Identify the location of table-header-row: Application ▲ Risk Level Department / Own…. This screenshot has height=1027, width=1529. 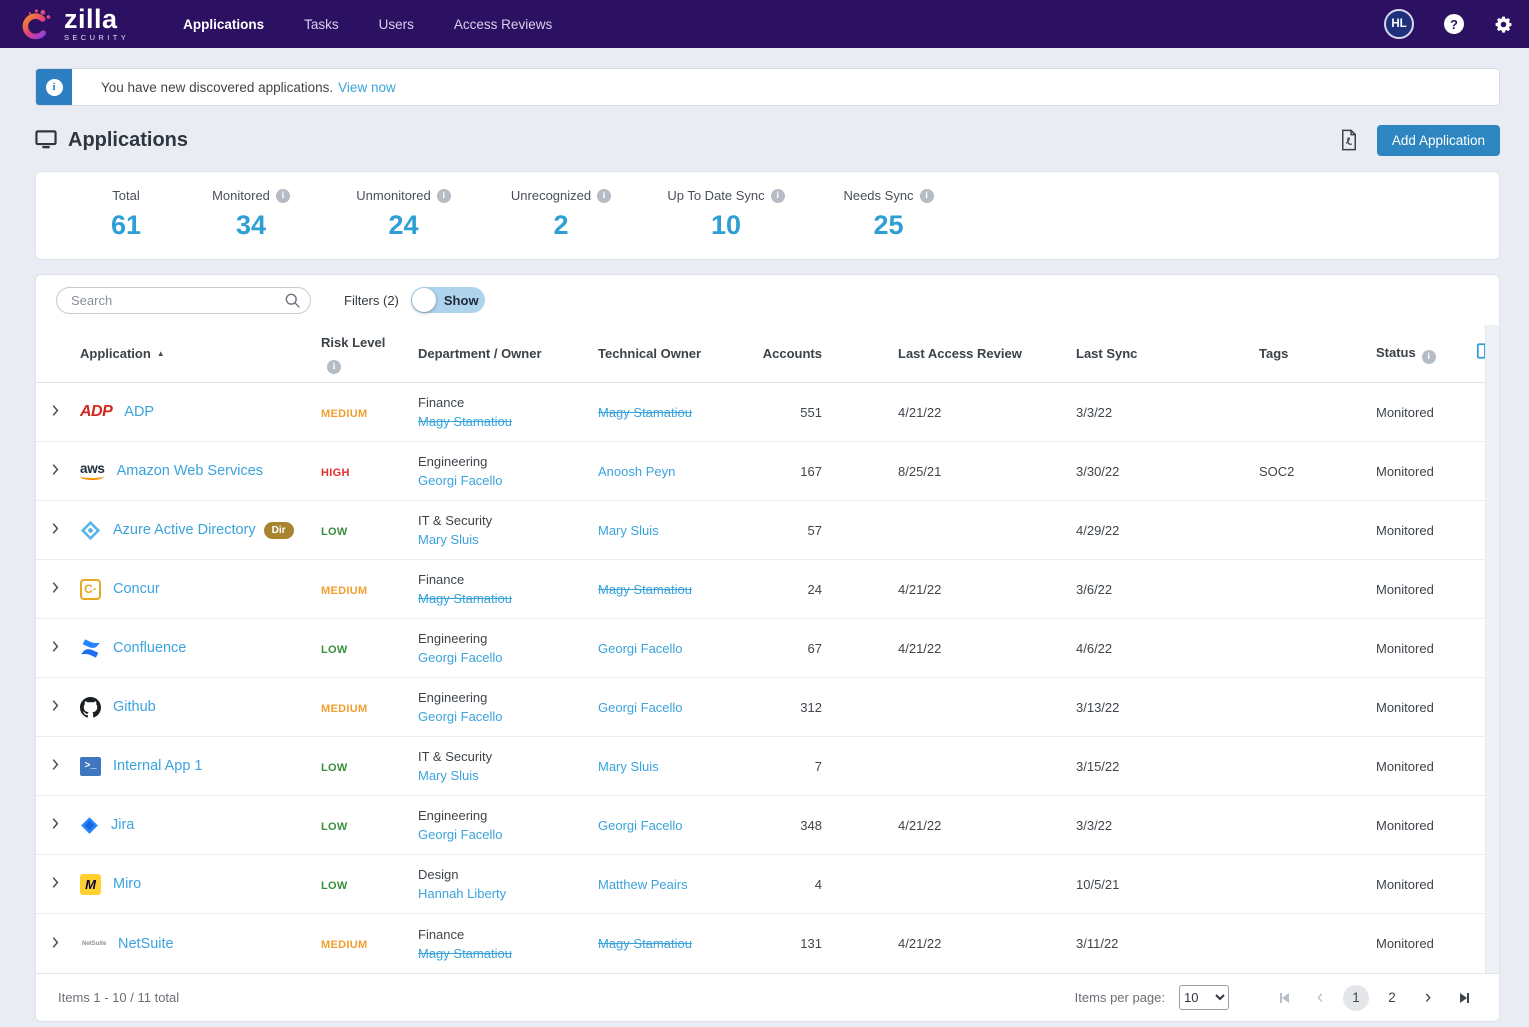
(767, 354).